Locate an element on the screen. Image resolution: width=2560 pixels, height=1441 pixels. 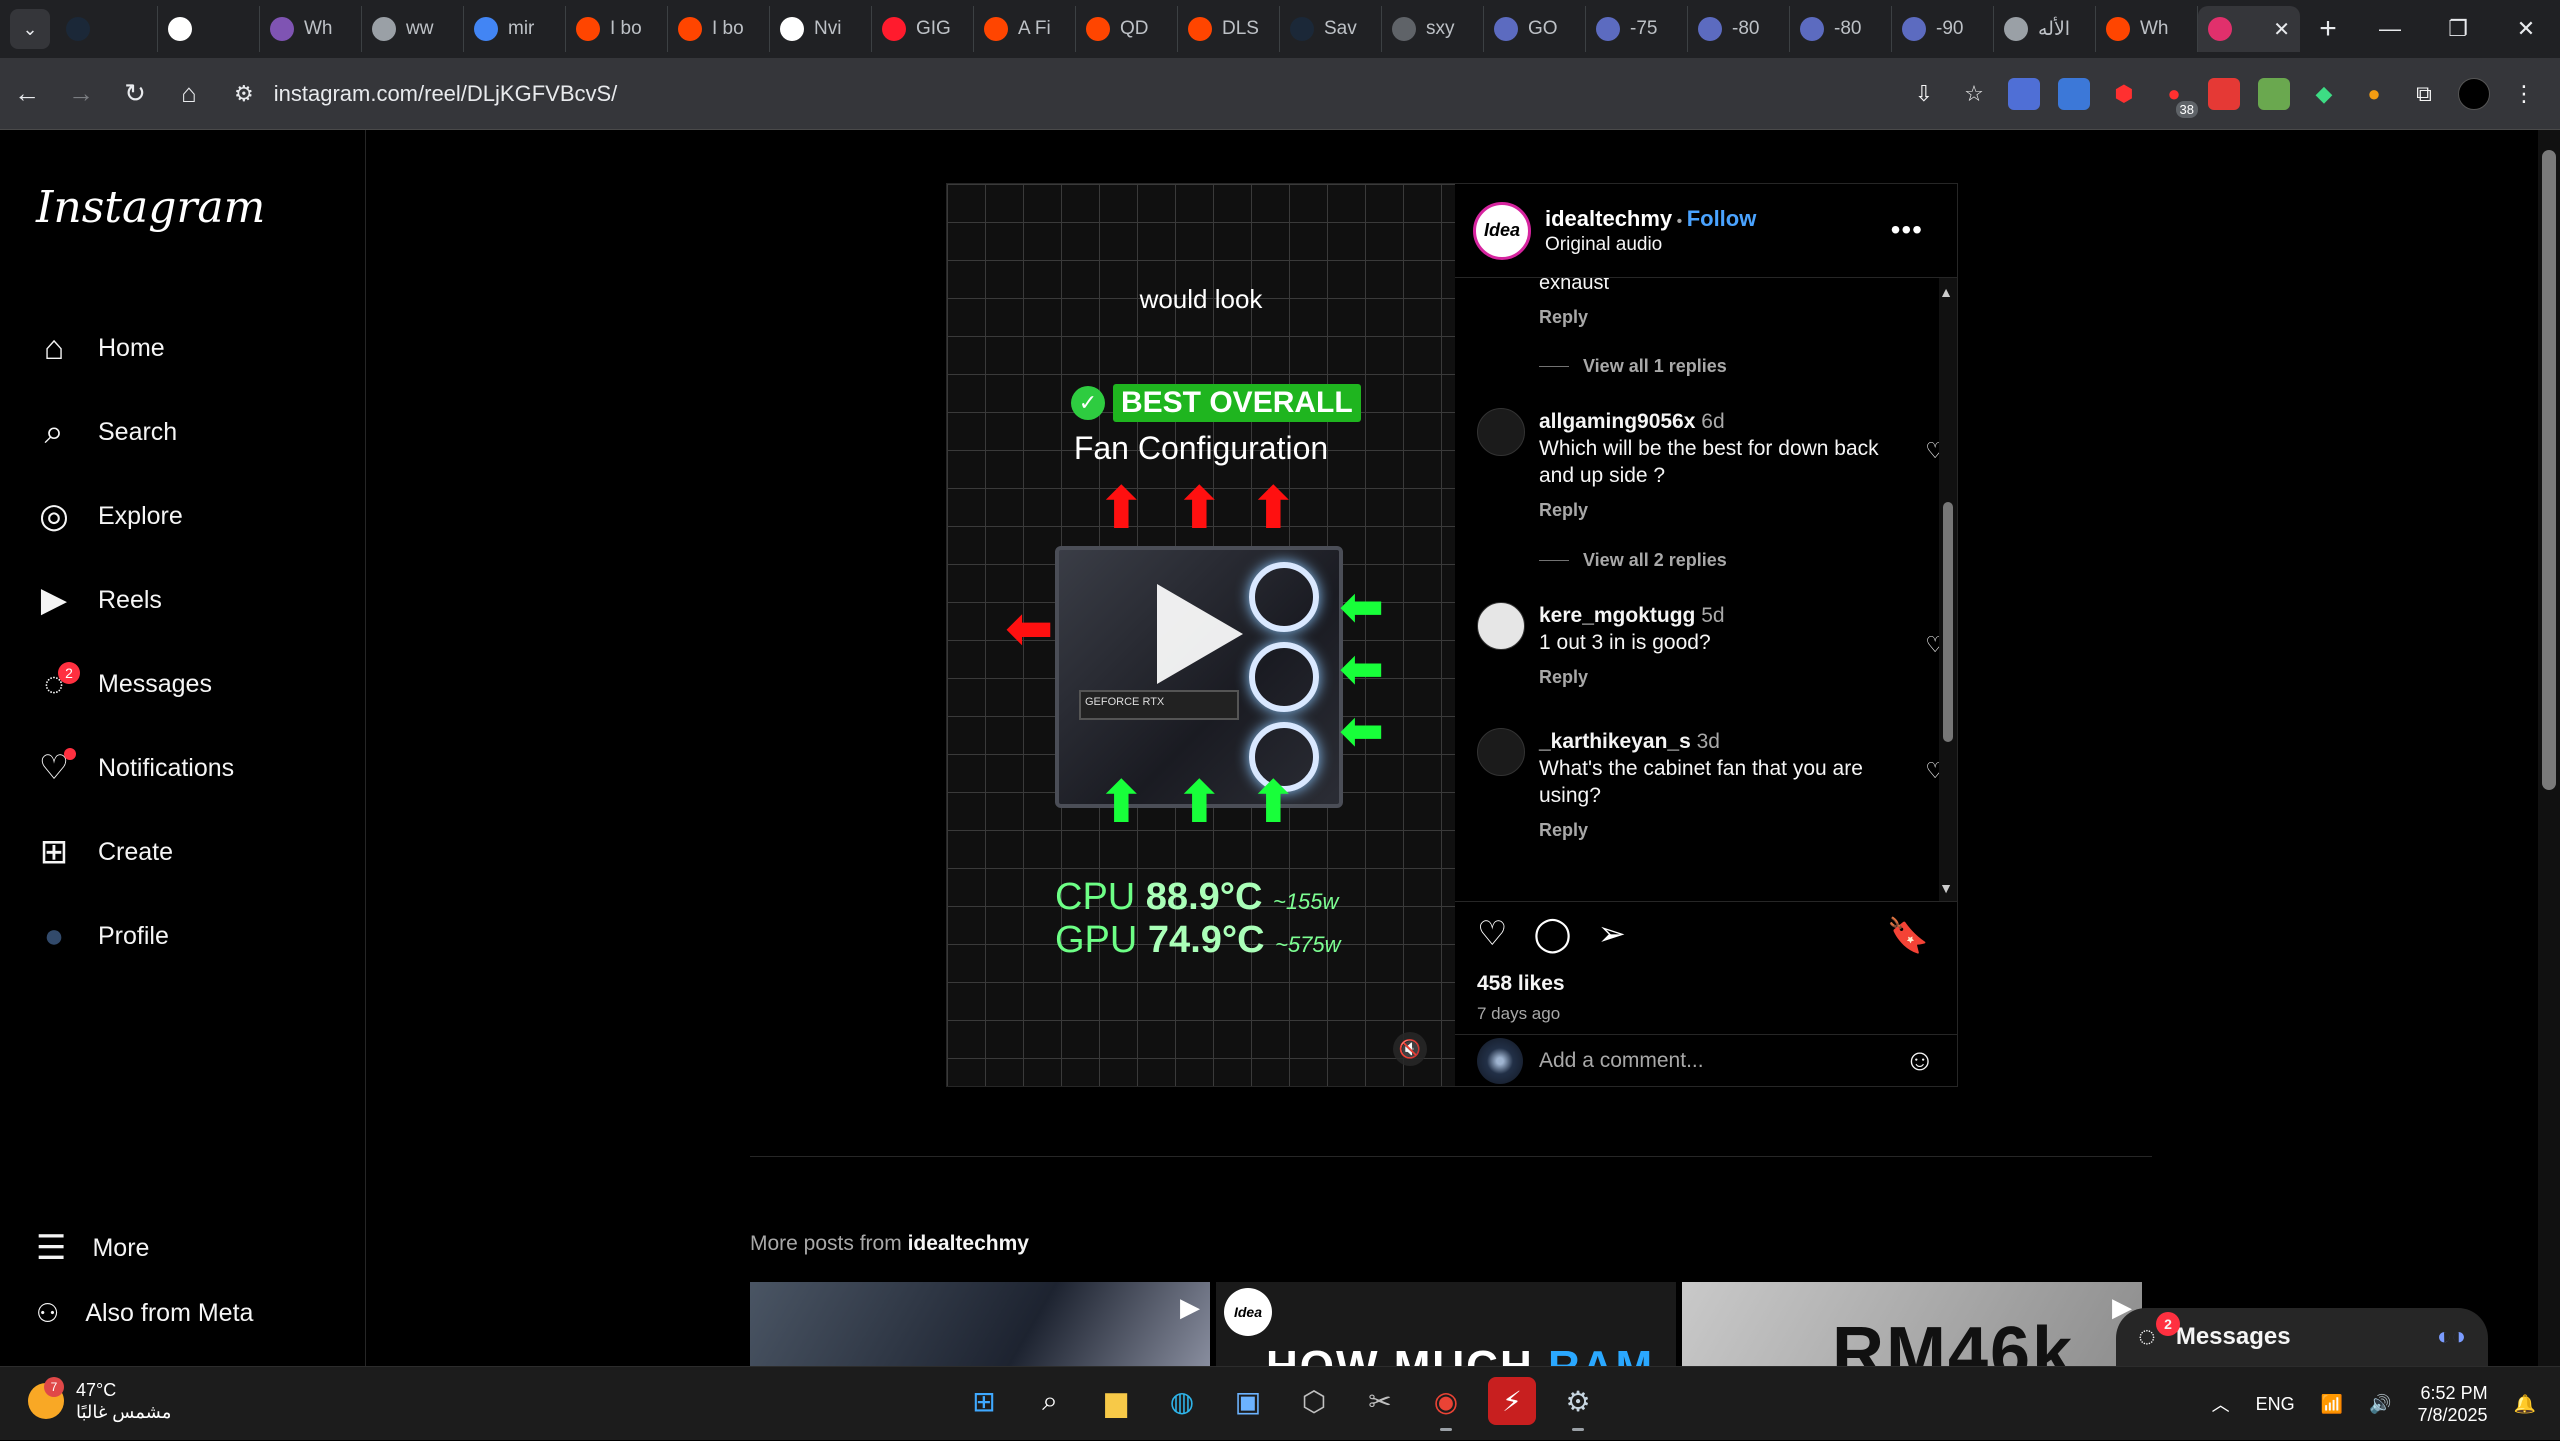
like-heart-icon: ♡ is located at coordinates (1492, 934).